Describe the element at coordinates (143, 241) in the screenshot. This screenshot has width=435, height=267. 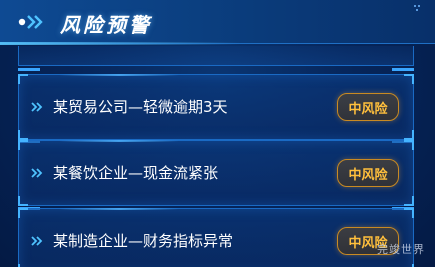
I see `alert-text: 某制造企业—财务指标异常` at that location.